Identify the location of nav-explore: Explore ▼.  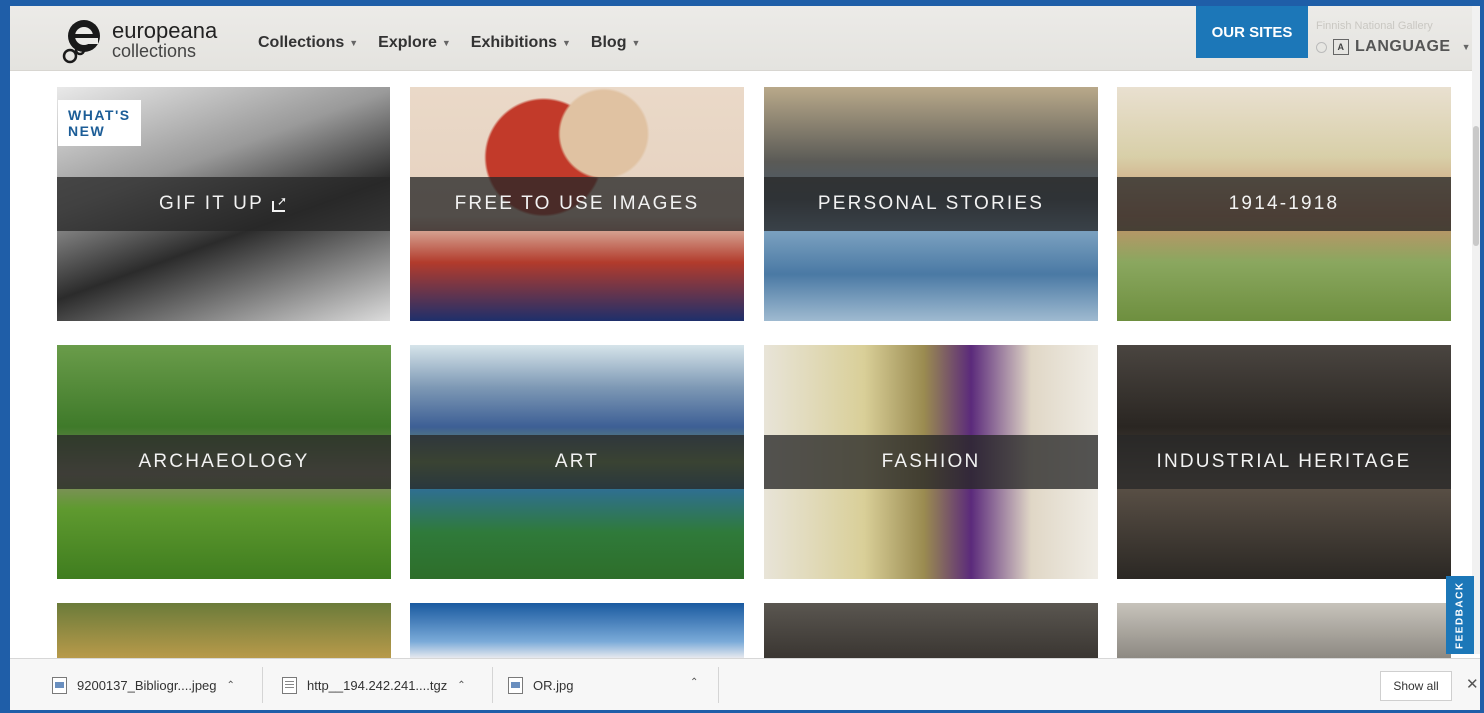
(414, 43).